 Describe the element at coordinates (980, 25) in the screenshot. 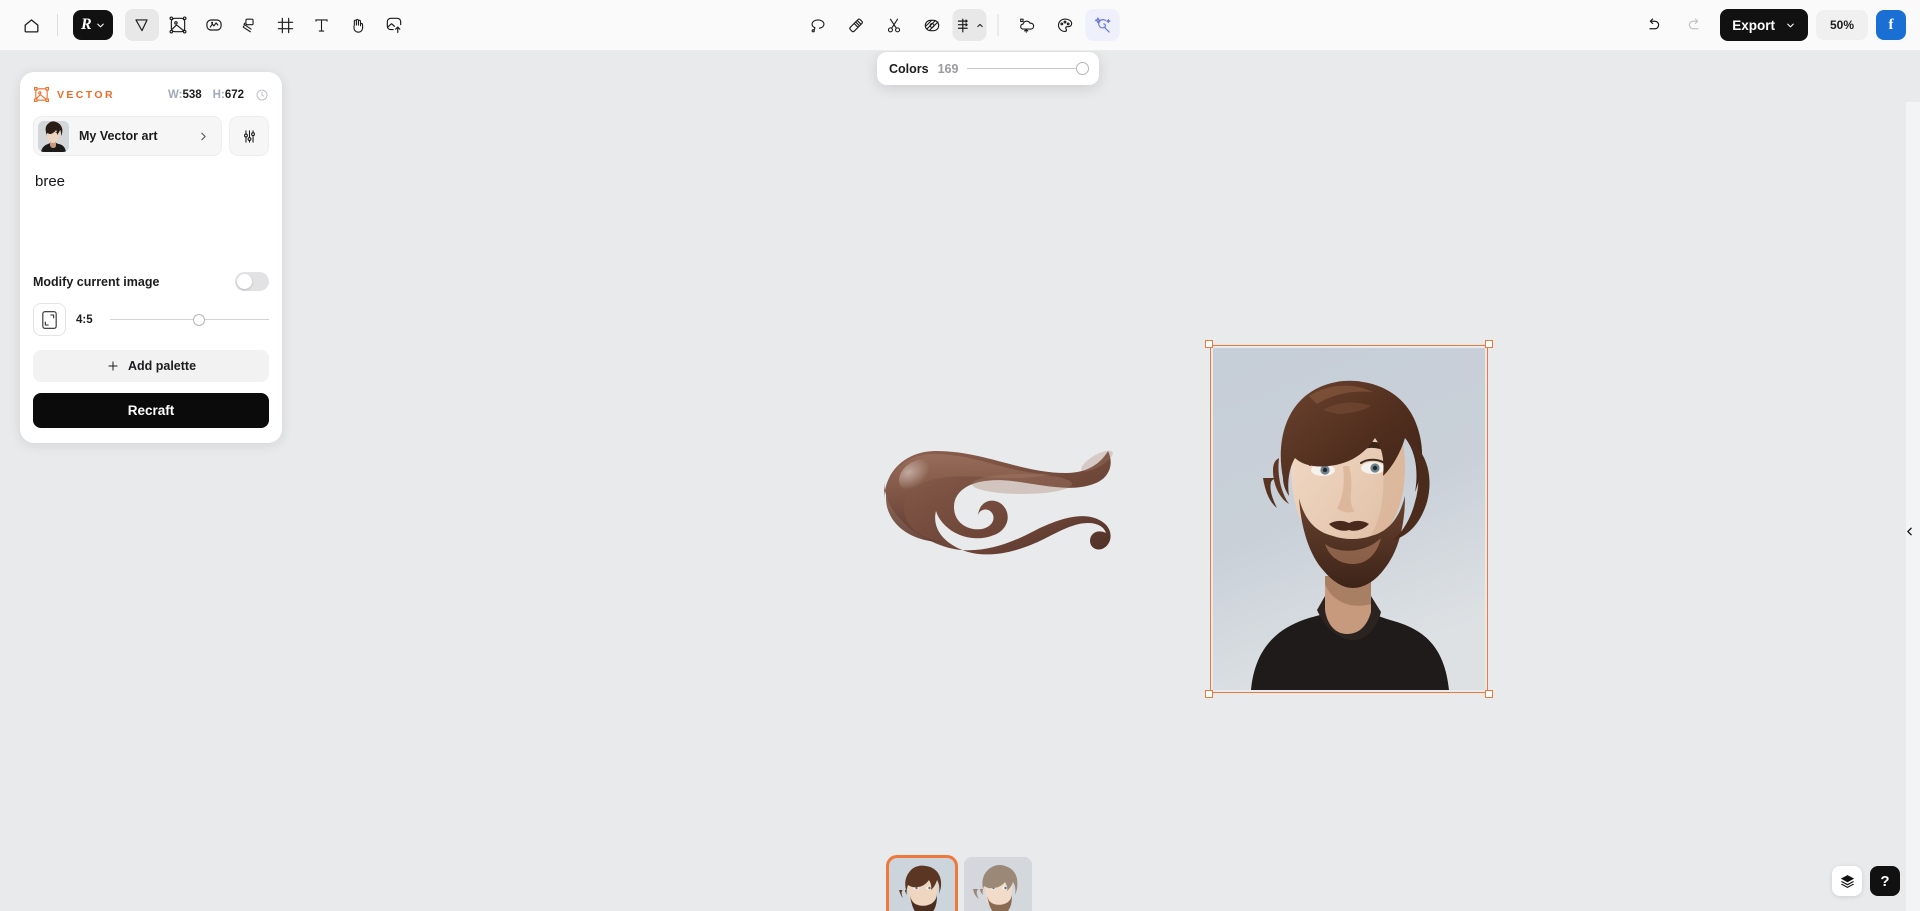

I see `chevron-up-icon` at that location.